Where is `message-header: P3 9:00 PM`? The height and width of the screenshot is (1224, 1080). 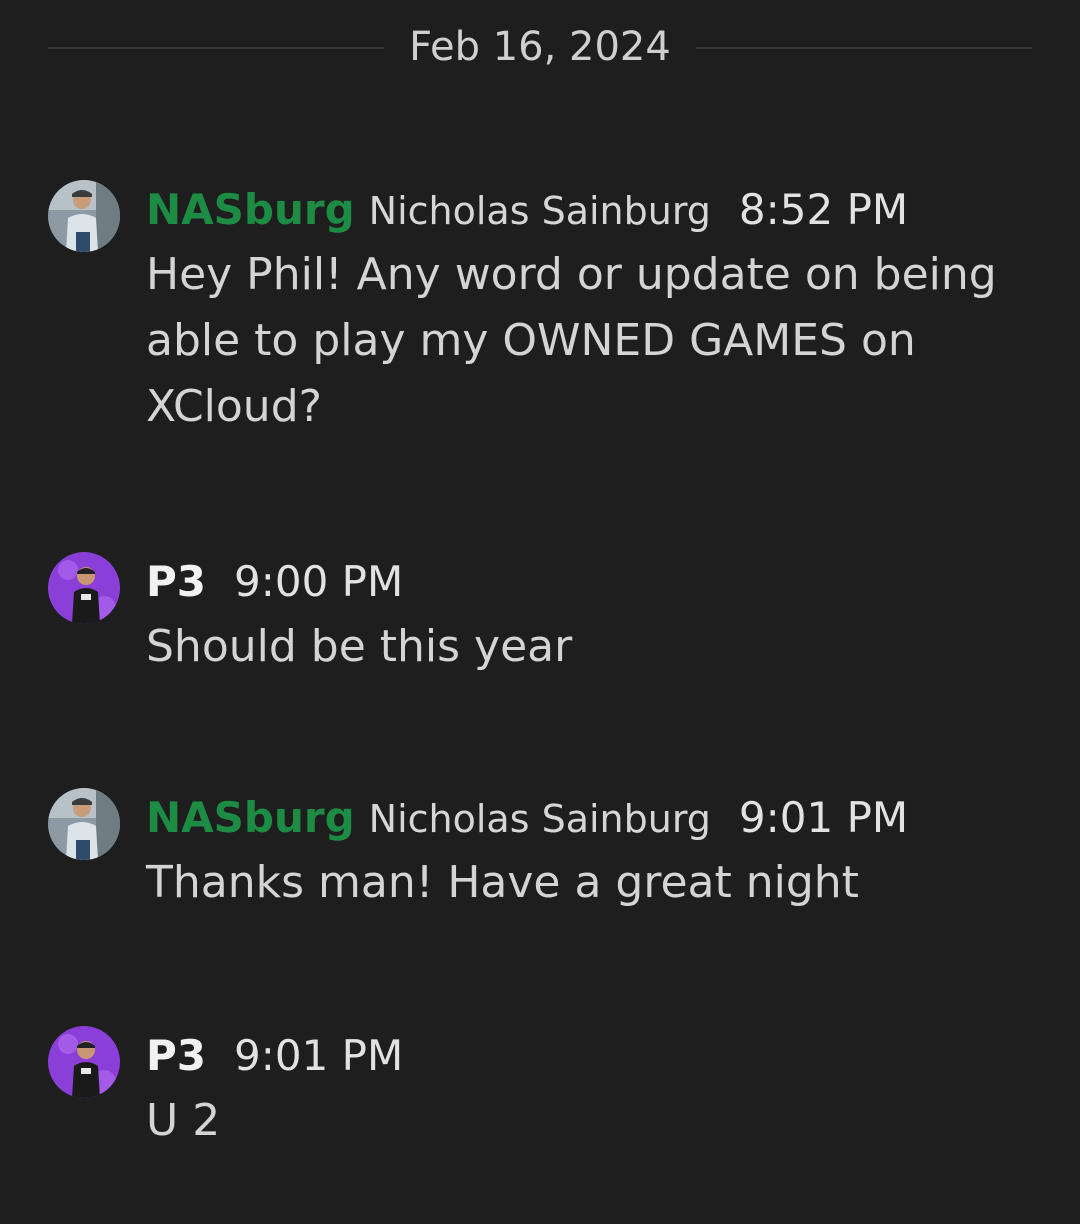 message-header: P3 9:00 PM is located at coordinates (274, 582).